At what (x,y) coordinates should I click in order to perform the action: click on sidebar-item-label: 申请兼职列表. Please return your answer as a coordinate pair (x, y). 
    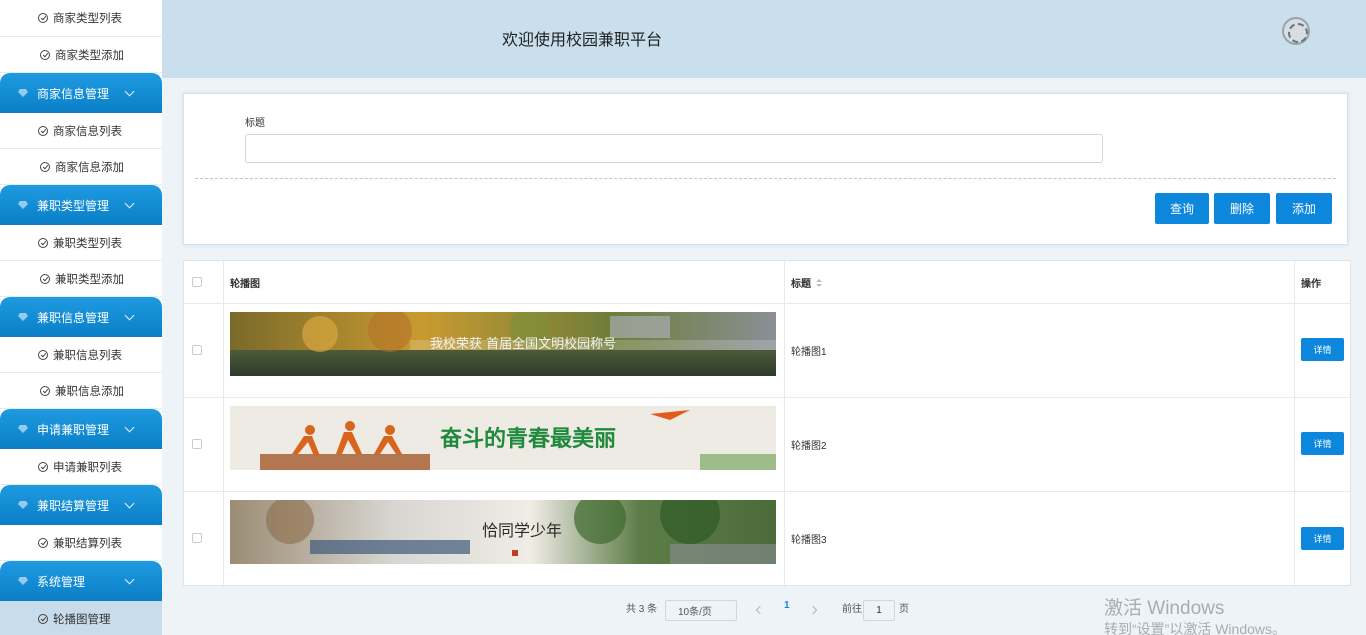
    Looking at the image, I should click on (87, 467).